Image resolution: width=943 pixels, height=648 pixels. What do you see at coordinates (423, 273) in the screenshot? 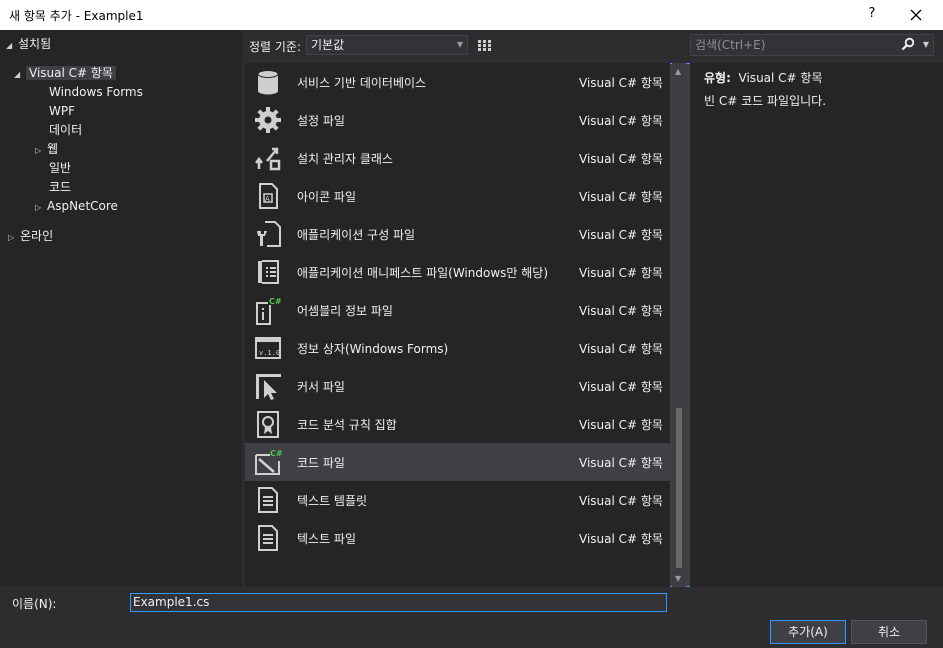
I see `template-name: 애플리케이션 매니페스트 파일(Windows만 해당)` at bounding box center [423, 273].